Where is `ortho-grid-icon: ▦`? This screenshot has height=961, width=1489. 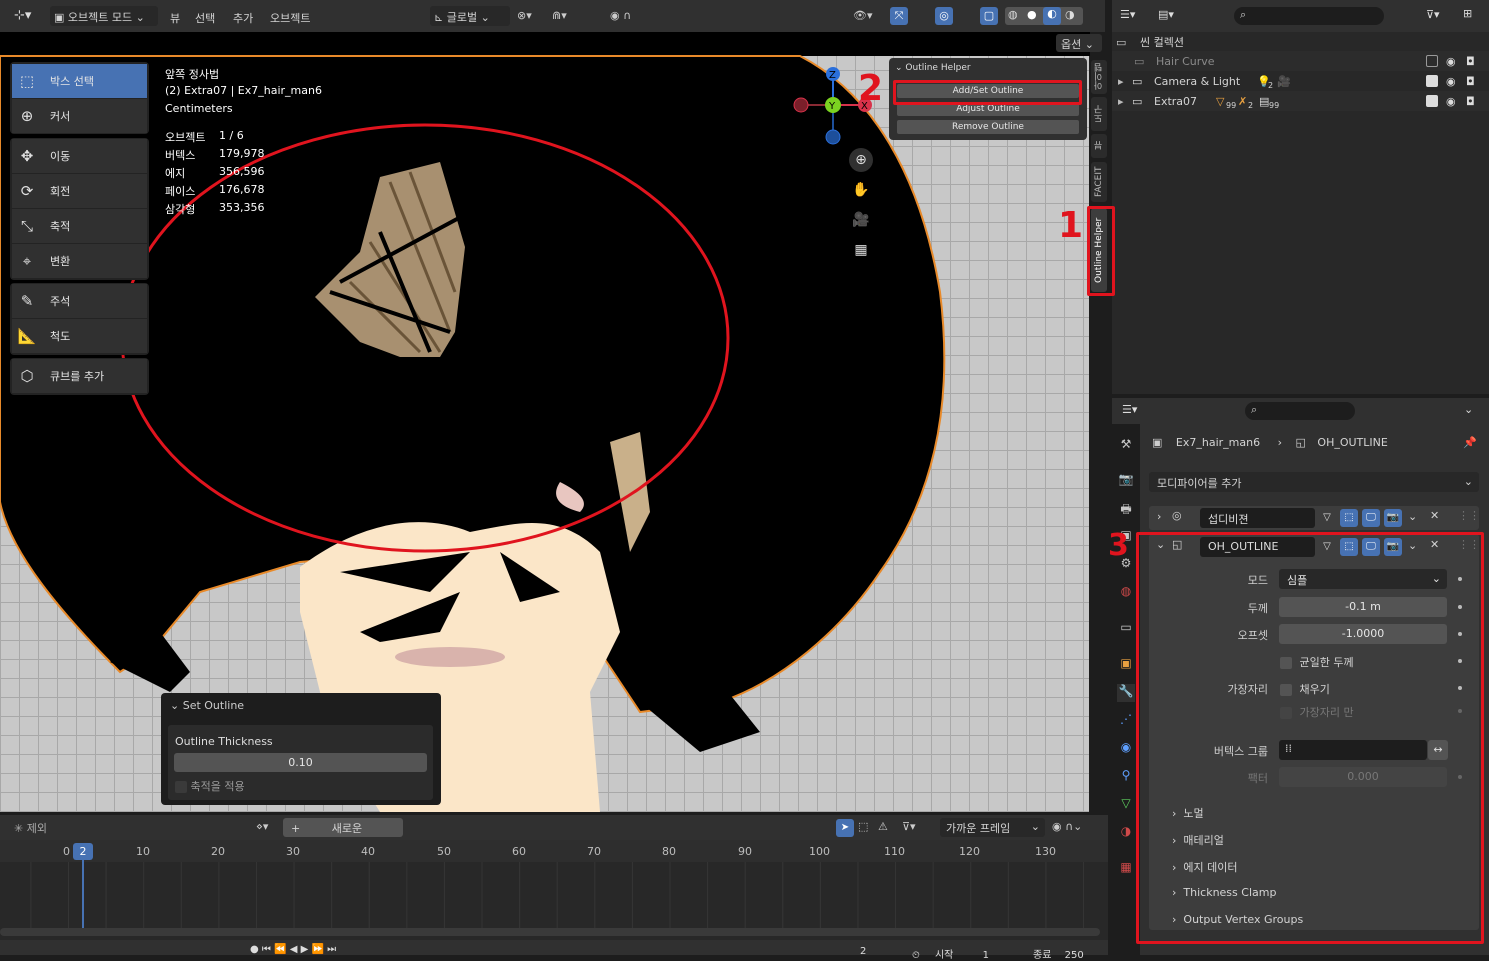 ortho-grid-icon: ▦ is located at coordinates (861, 250).